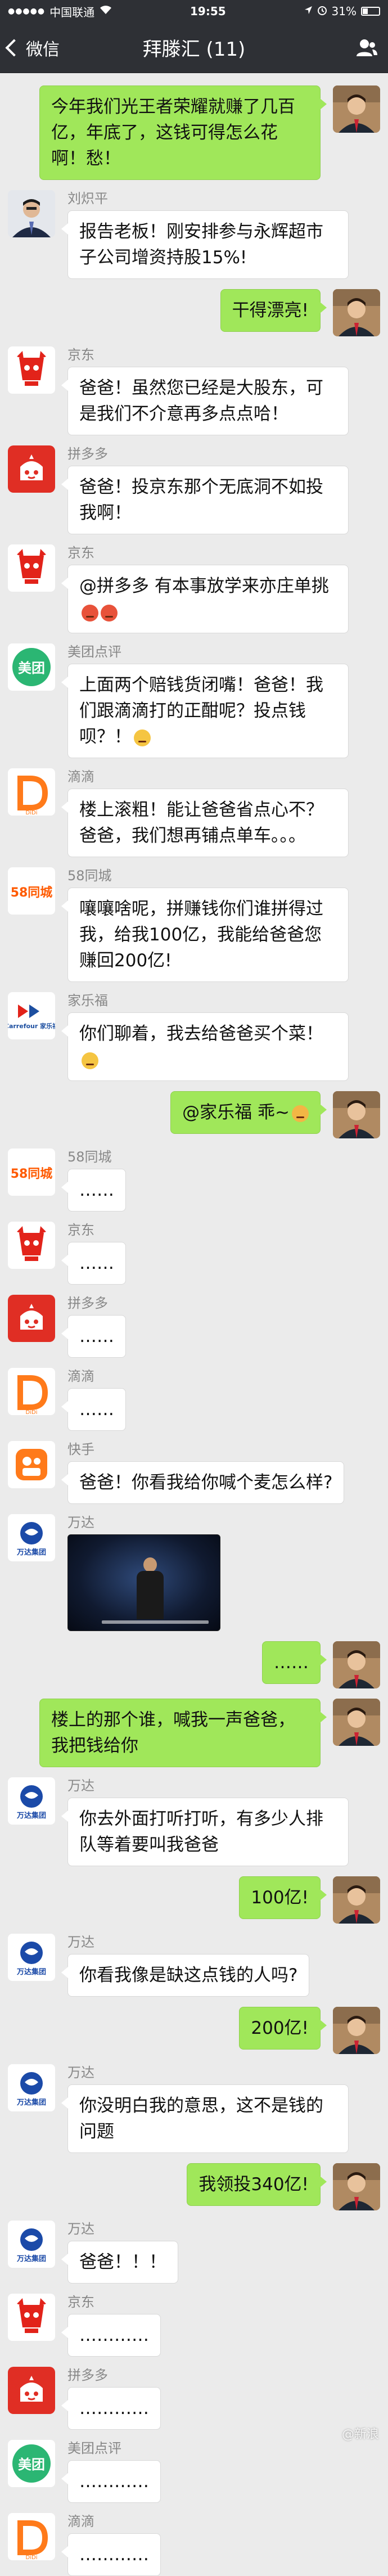  Describe the element at coordinates (270, 310) in the screenshot. I see `message-text: 干得漂亮!` at that location.